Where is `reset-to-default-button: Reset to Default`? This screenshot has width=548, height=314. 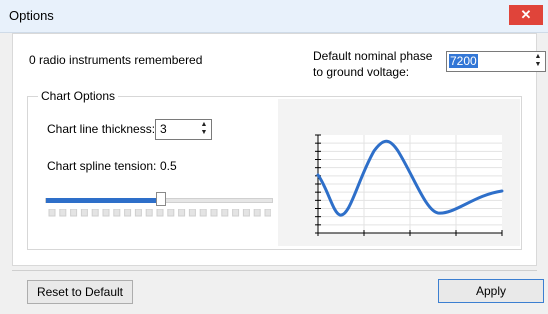 reset-to-default-button: Reset to Default is located at coordinates (80, 292).